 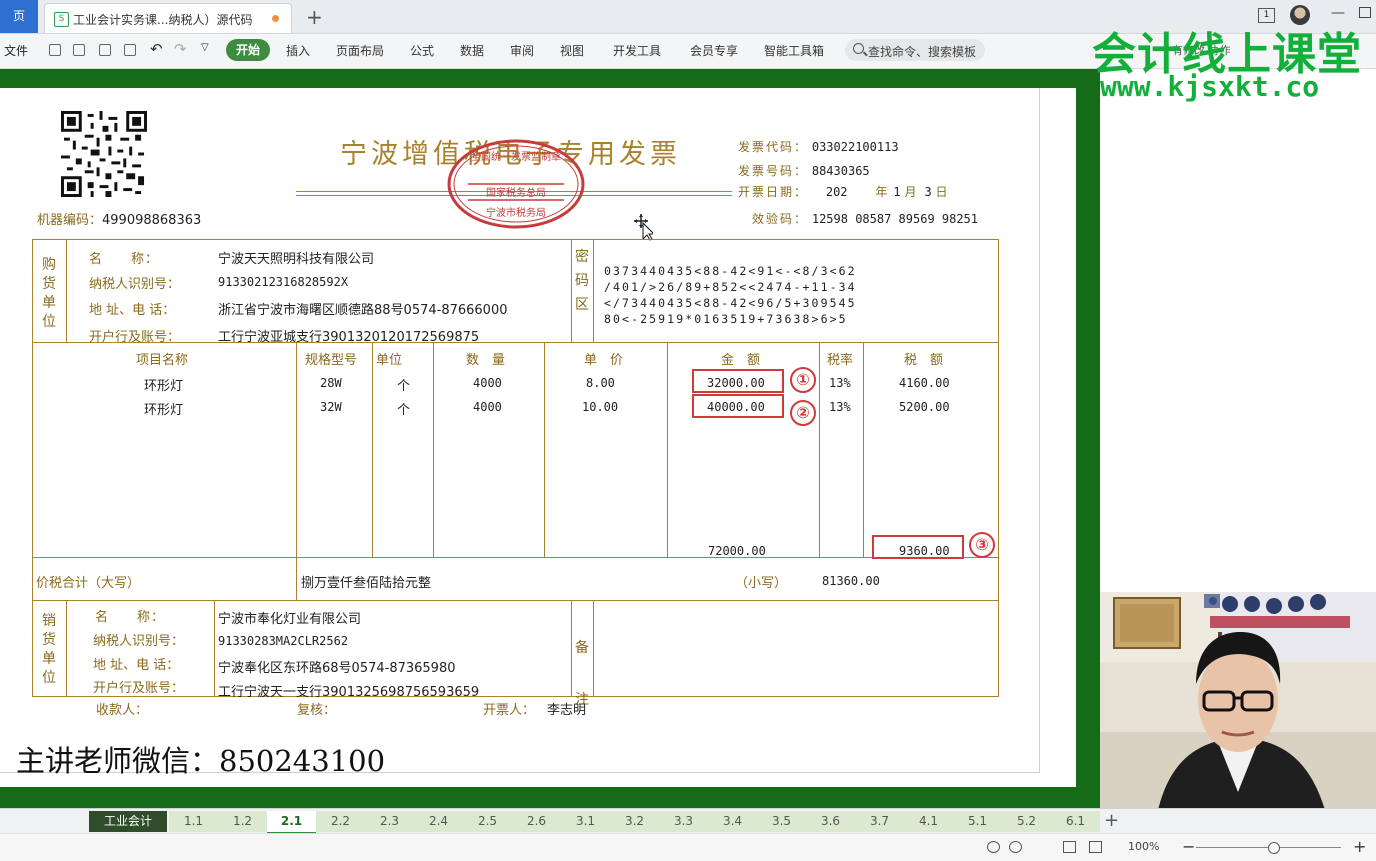 I want to click on col-header-spec: 规格型号, so click(x=331, y=360).